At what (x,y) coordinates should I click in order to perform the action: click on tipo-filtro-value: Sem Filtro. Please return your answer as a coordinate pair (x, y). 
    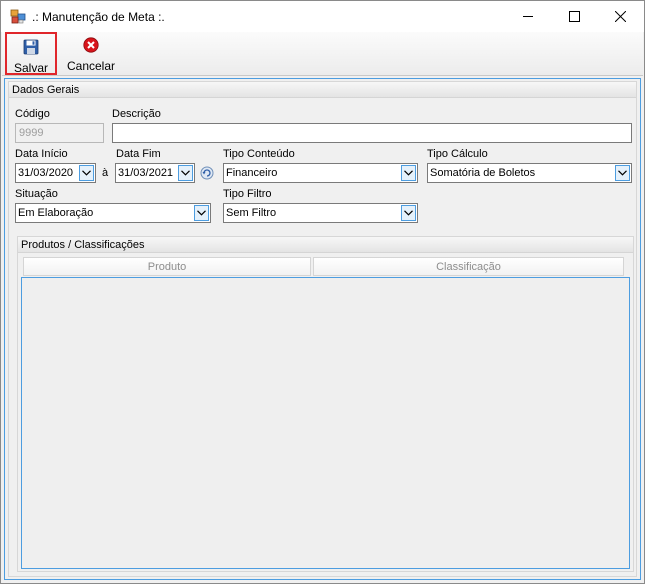
    Looking at the image, I should click on (251, 213).